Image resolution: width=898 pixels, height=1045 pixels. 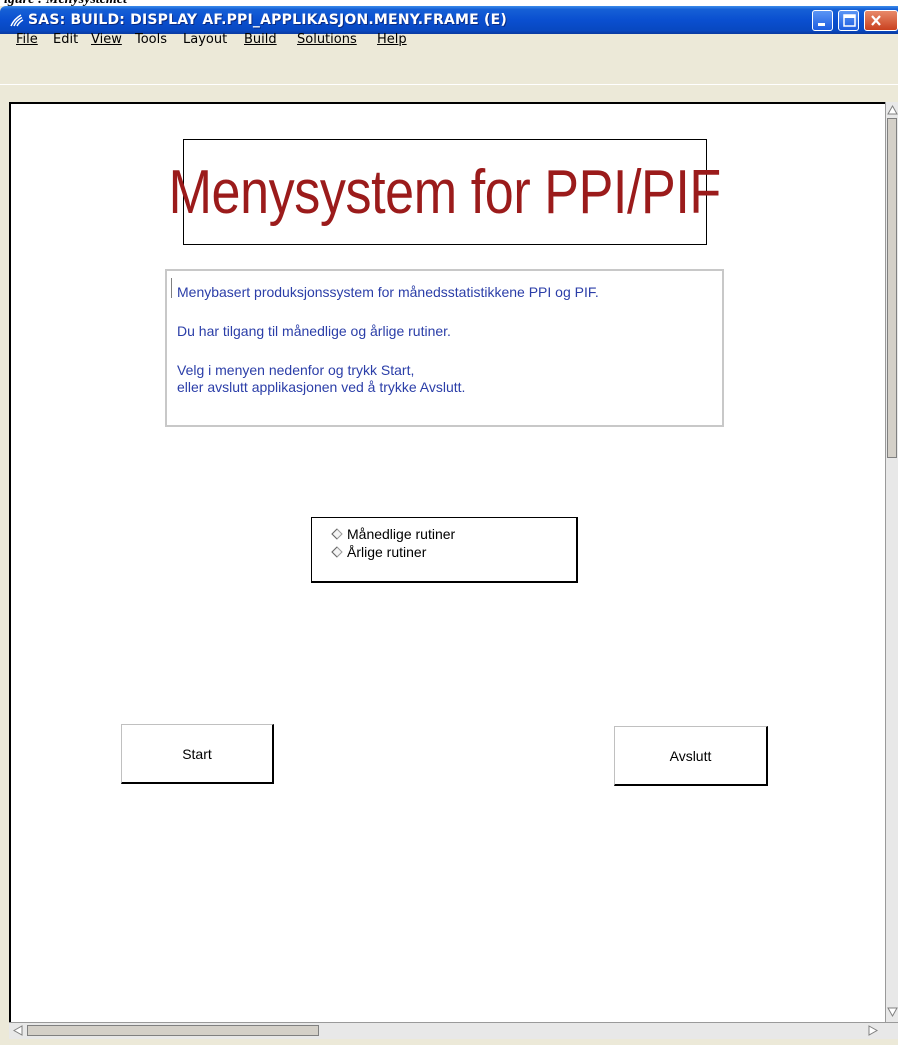 What do you see at coordinates (873, 1030) in the screenshot?
I see `scroll-right-icon` at bounding box center [873, 1030].